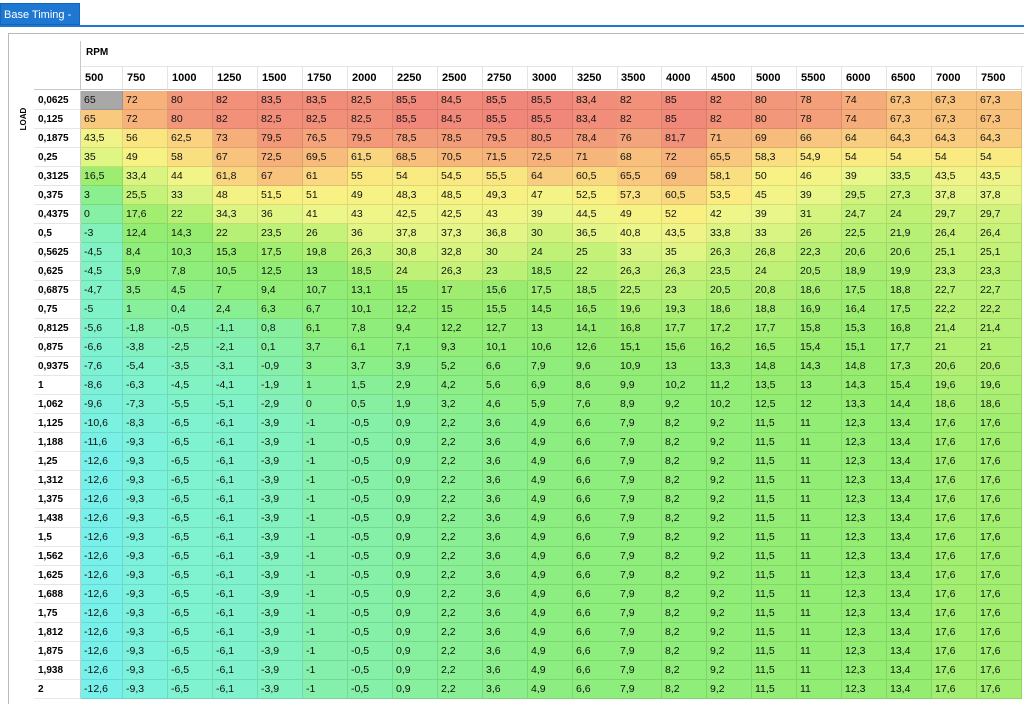 This screenshot has width=1024, height=704. Describe the element at coordinates (864, 347) in the screenshot. I see `table-cell: 15,1` at that location.